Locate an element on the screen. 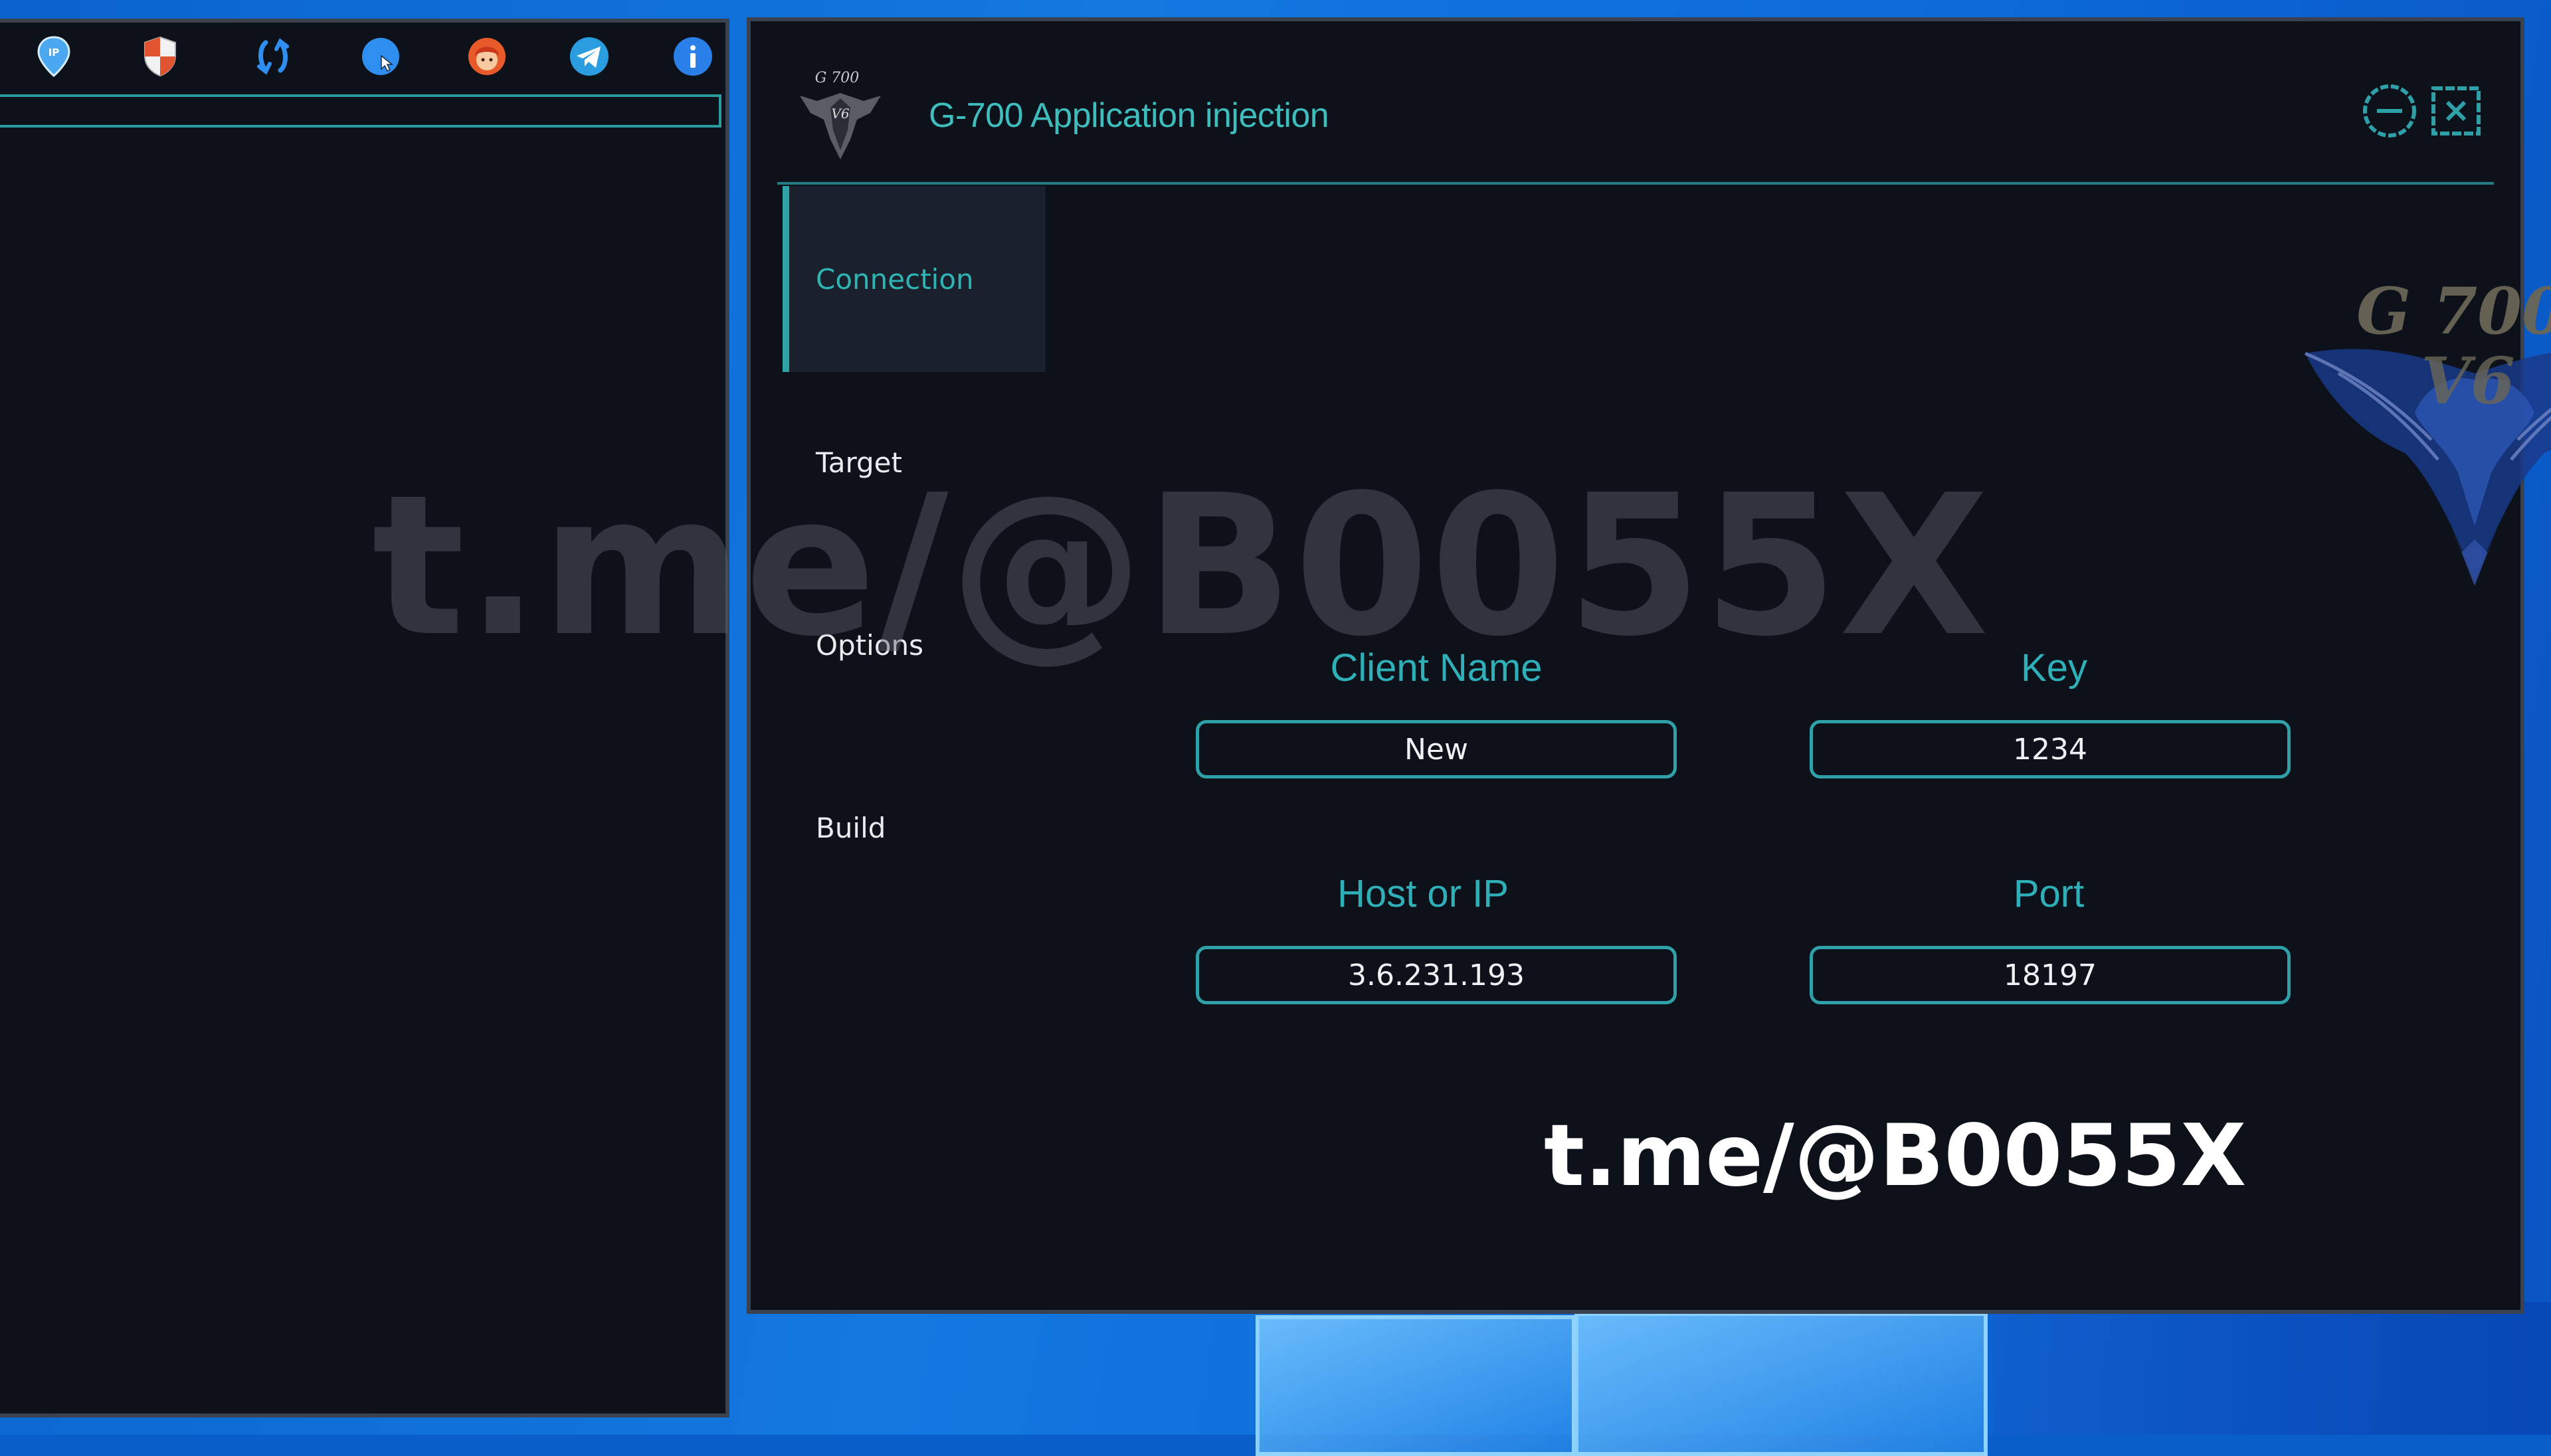 This screenshot has height=1456, width=2551. key-label: Key is located at coordinates (2054, 667).